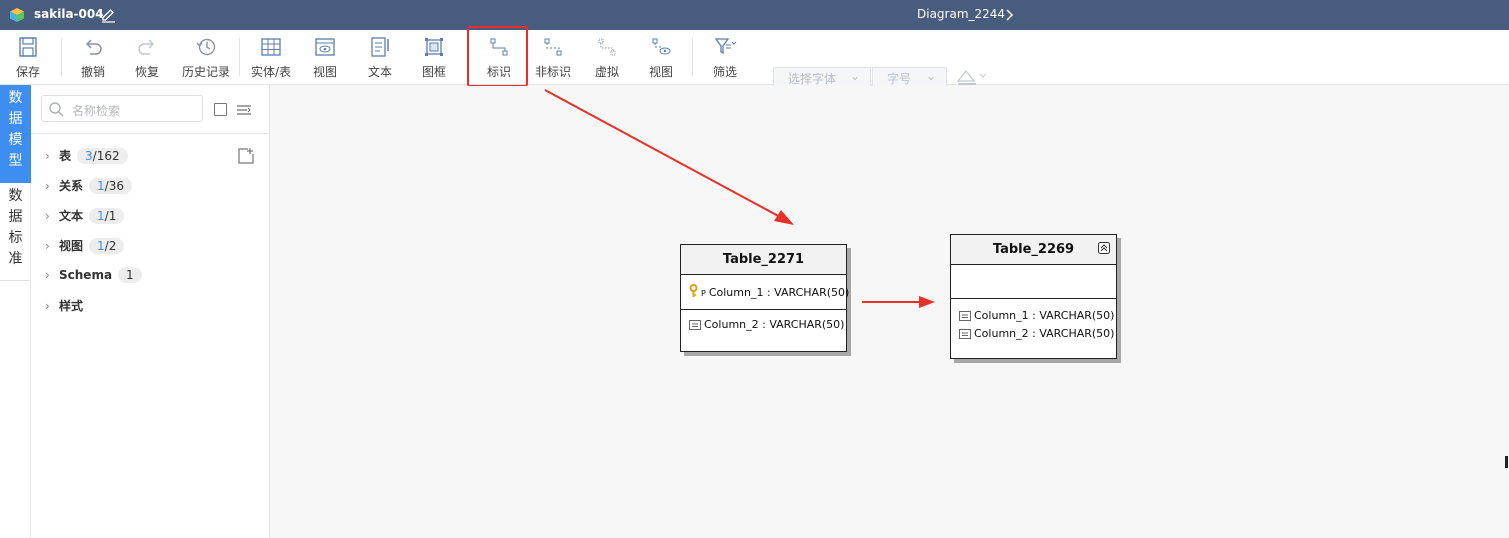 The image size is (1509, 538). I want to click on annotation-arrow-line, so click(663, 154).